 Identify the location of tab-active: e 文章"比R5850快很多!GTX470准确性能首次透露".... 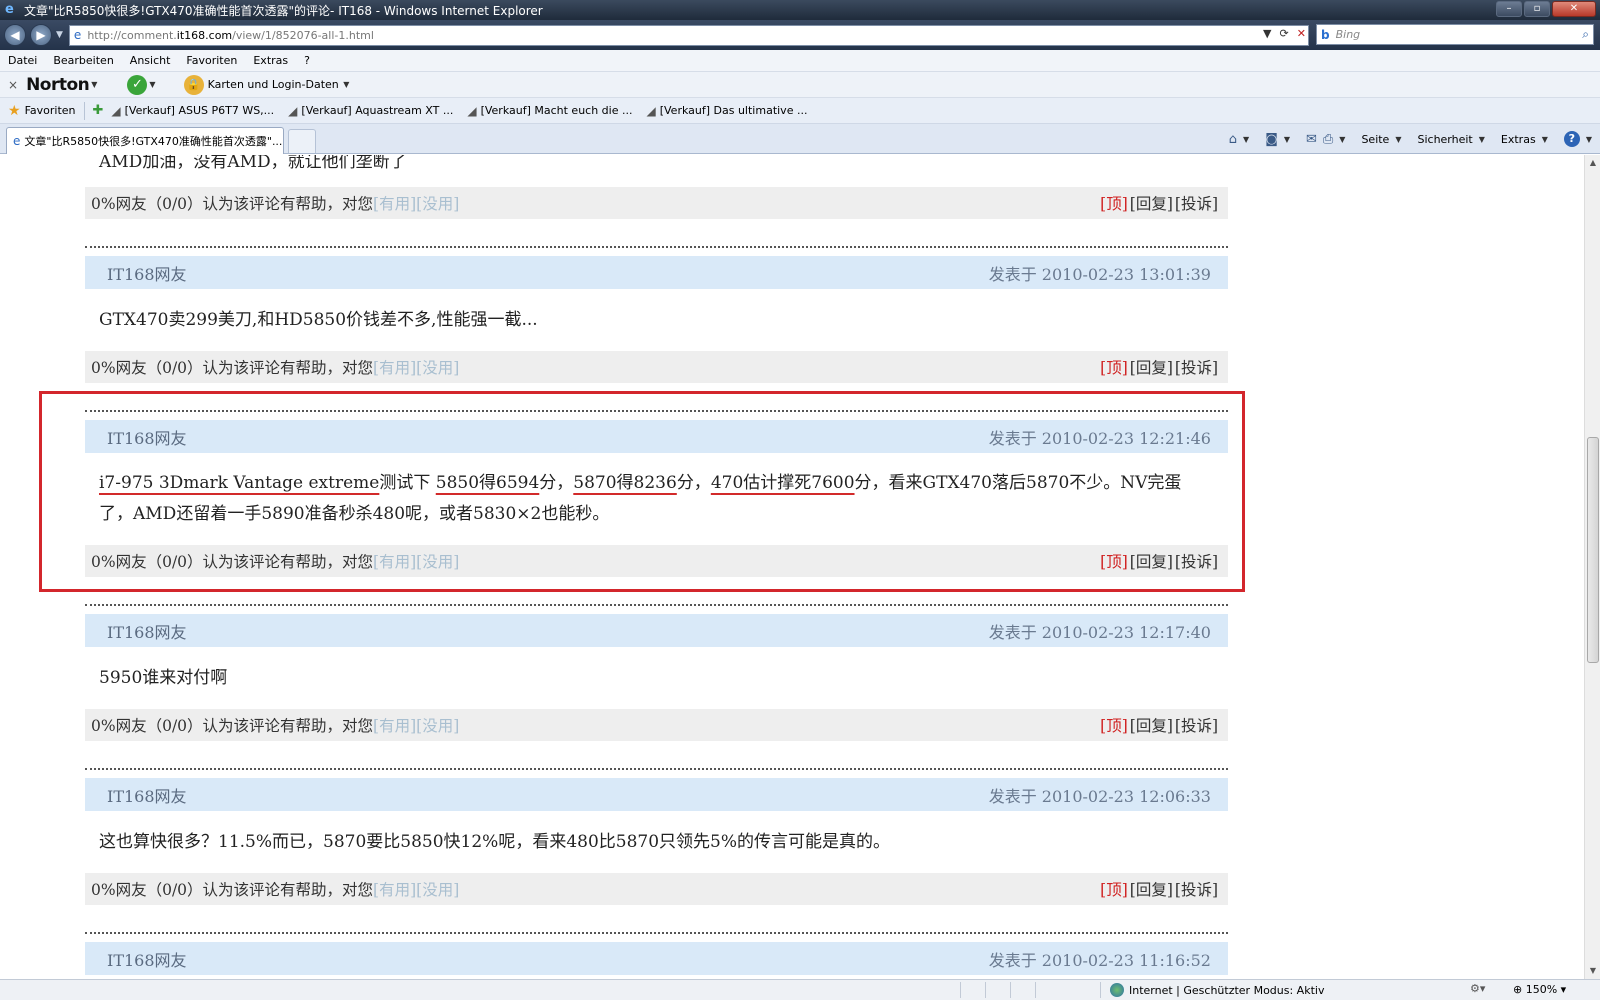
(145, 140).